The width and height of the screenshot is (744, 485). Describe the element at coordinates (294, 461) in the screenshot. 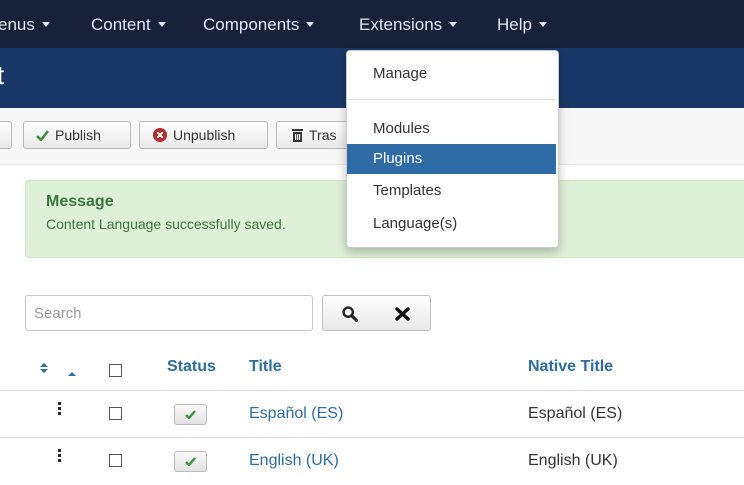

I see `row-title-link: English (UK)` at that location.